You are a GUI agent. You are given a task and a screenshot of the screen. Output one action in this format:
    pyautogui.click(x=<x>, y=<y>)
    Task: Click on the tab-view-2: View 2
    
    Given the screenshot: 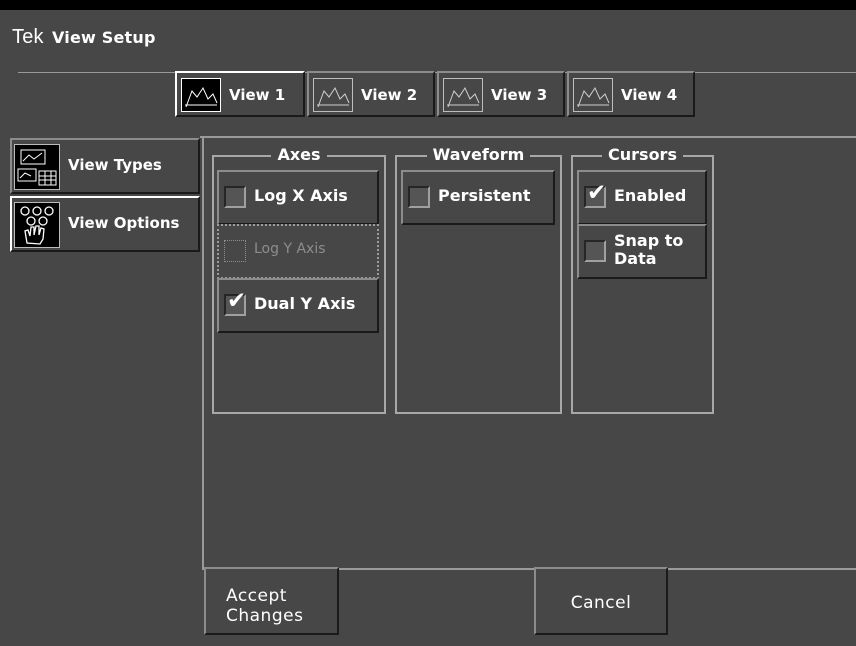 What is the action you would take?
    pyautogui.click(x=371, y=94)
    